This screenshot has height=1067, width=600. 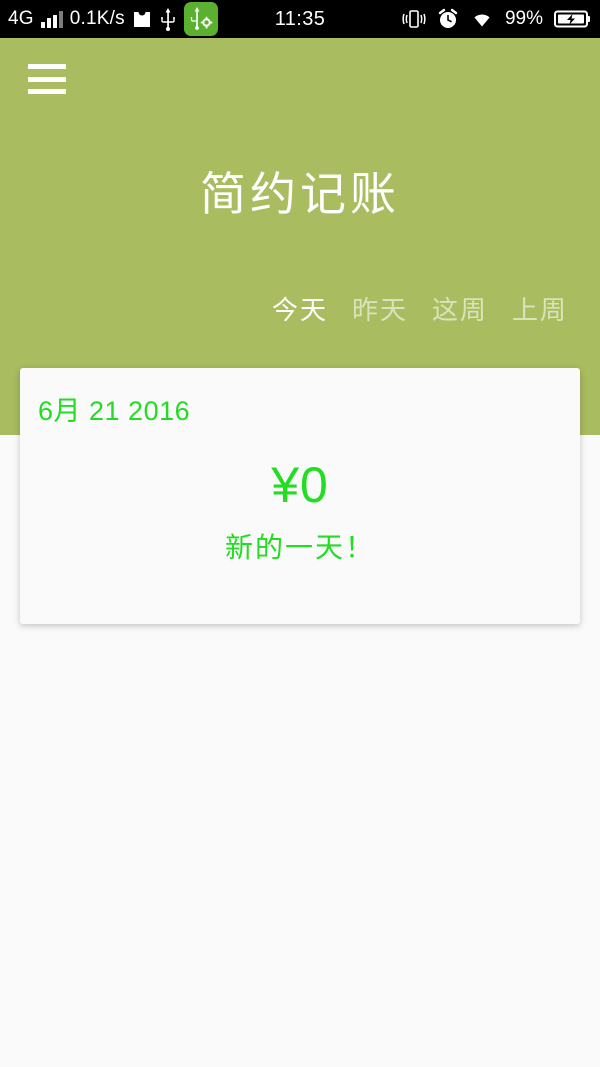 What do you see at coordinates (21, 18) in the screenshot?
I see `network-type-label: 4G` at bounding box center [21, 18].